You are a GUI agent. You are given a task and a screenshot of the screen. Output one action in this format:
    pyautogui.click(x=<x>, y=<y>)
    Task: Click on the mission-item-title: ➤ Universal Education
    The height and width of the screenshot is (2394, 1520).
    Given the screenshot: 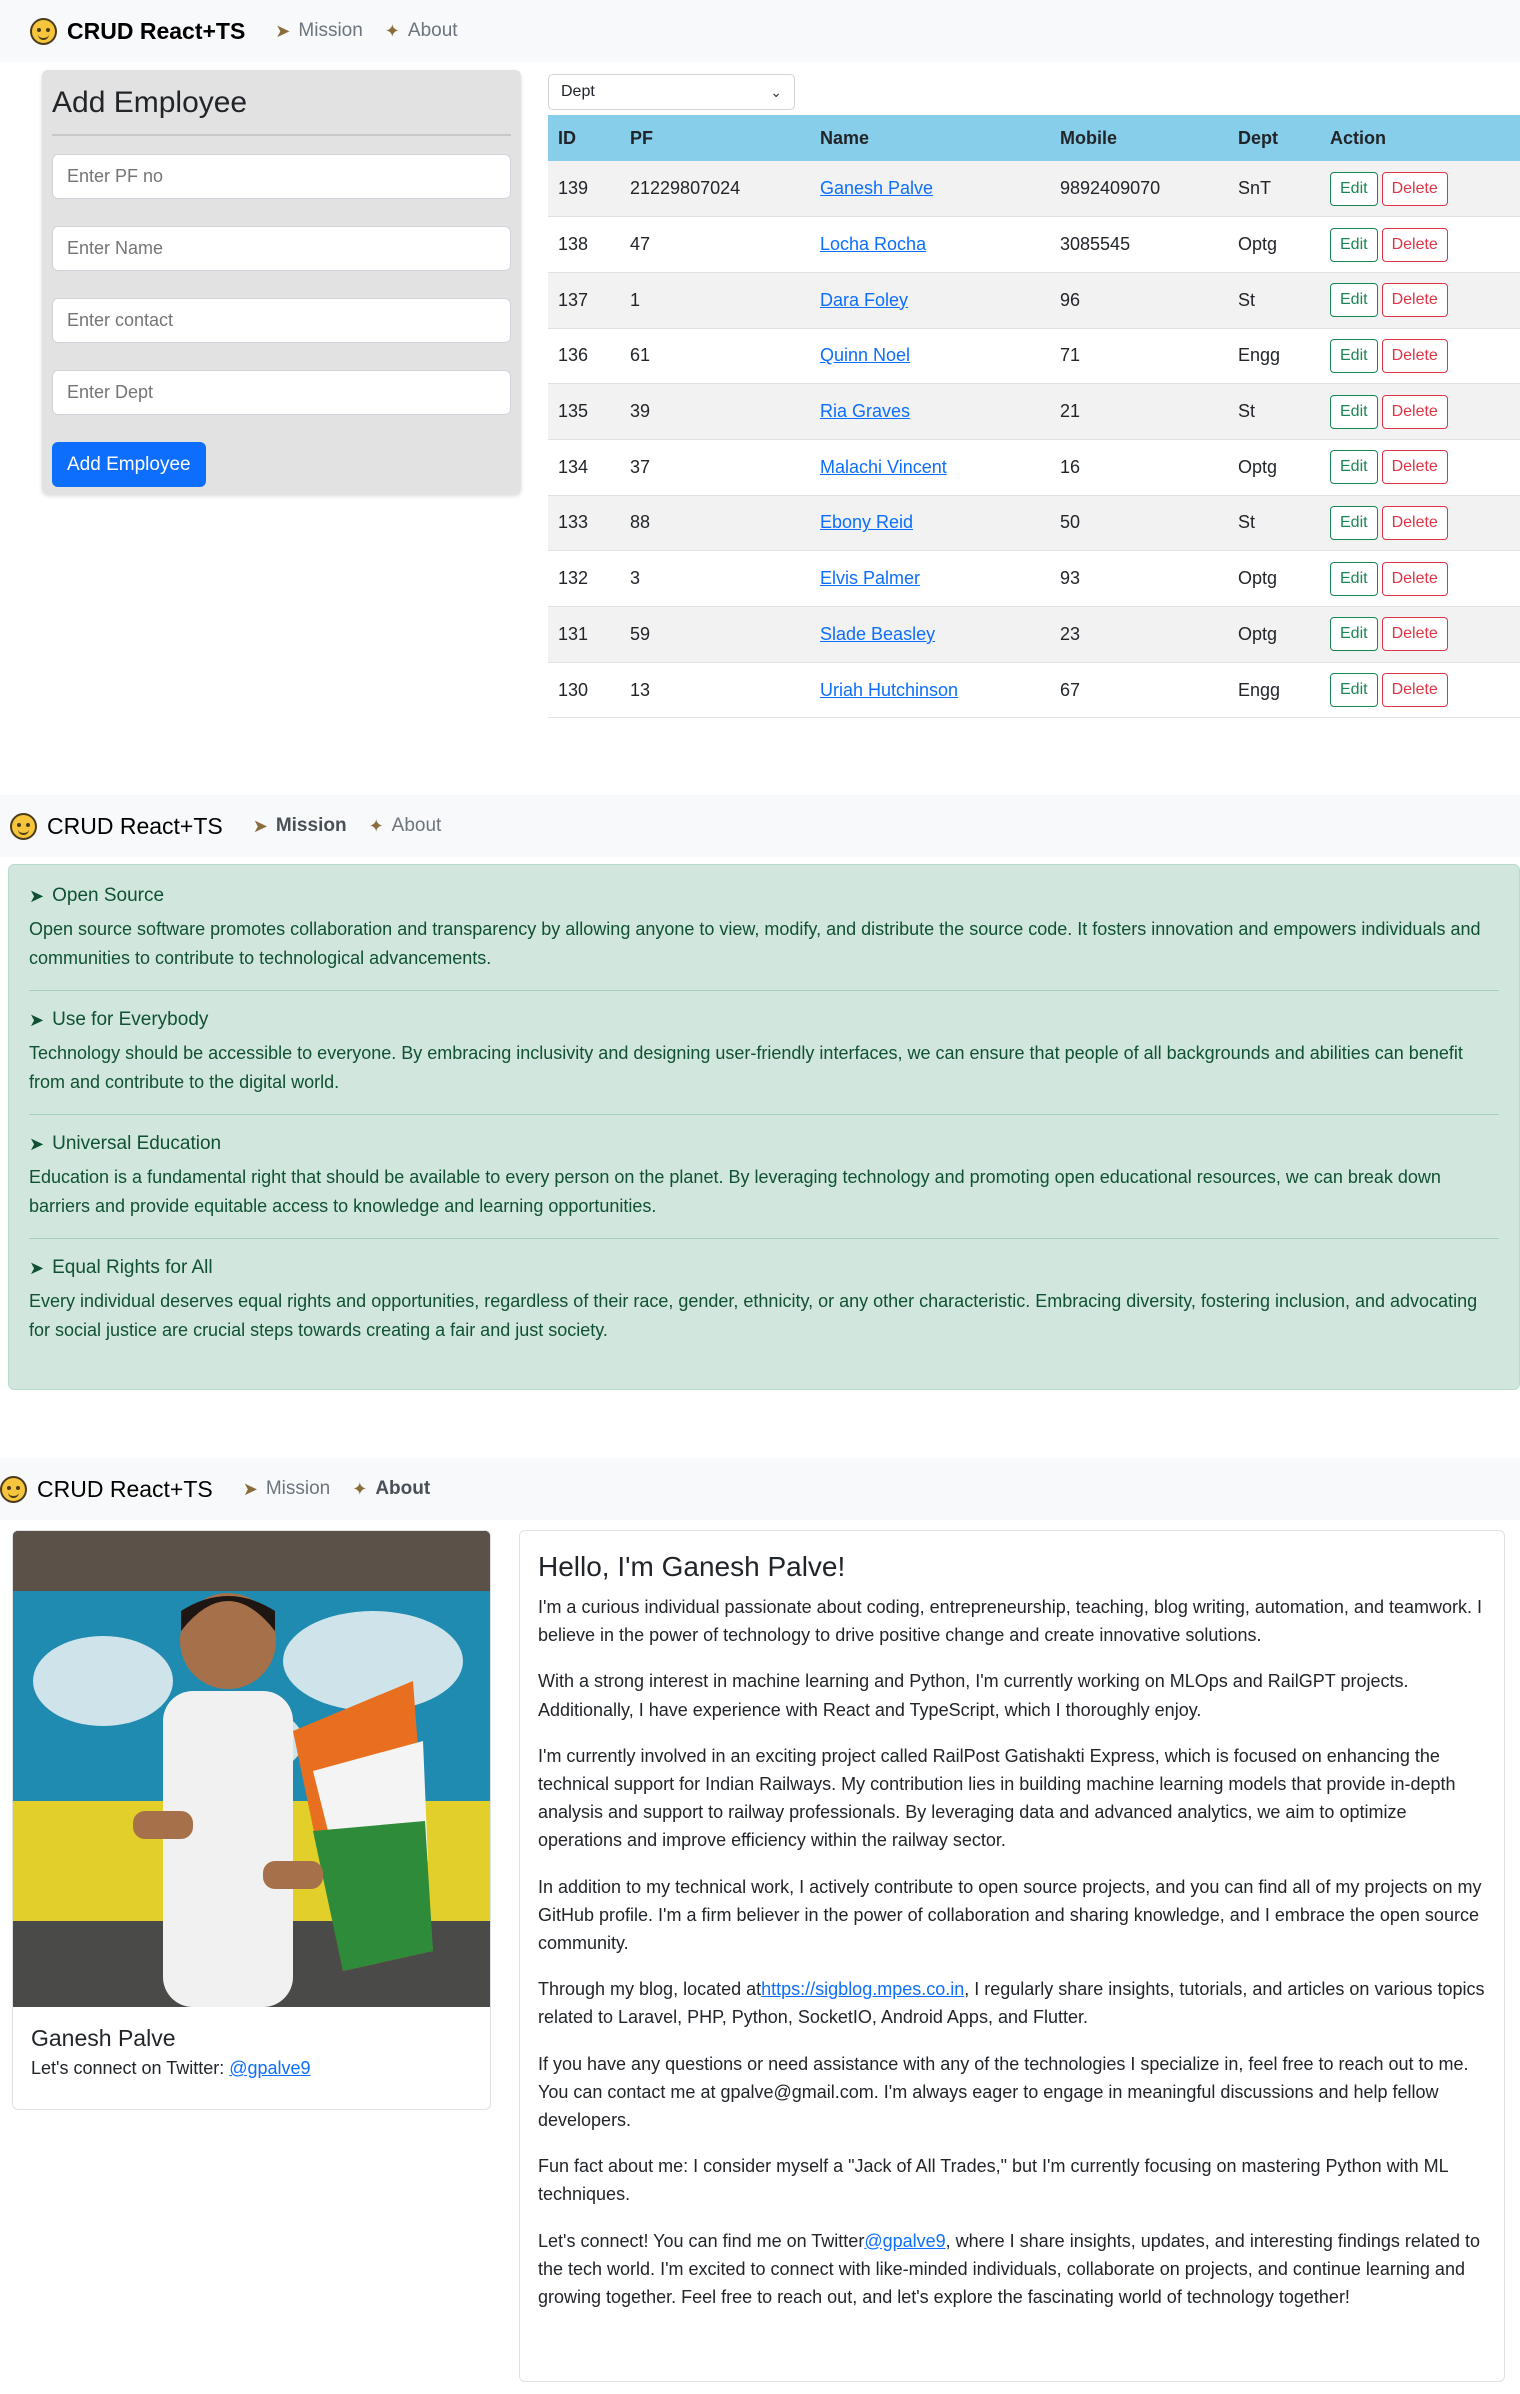 What is the action you would take?
    pyautogui.click(x=764, y=1144)
    